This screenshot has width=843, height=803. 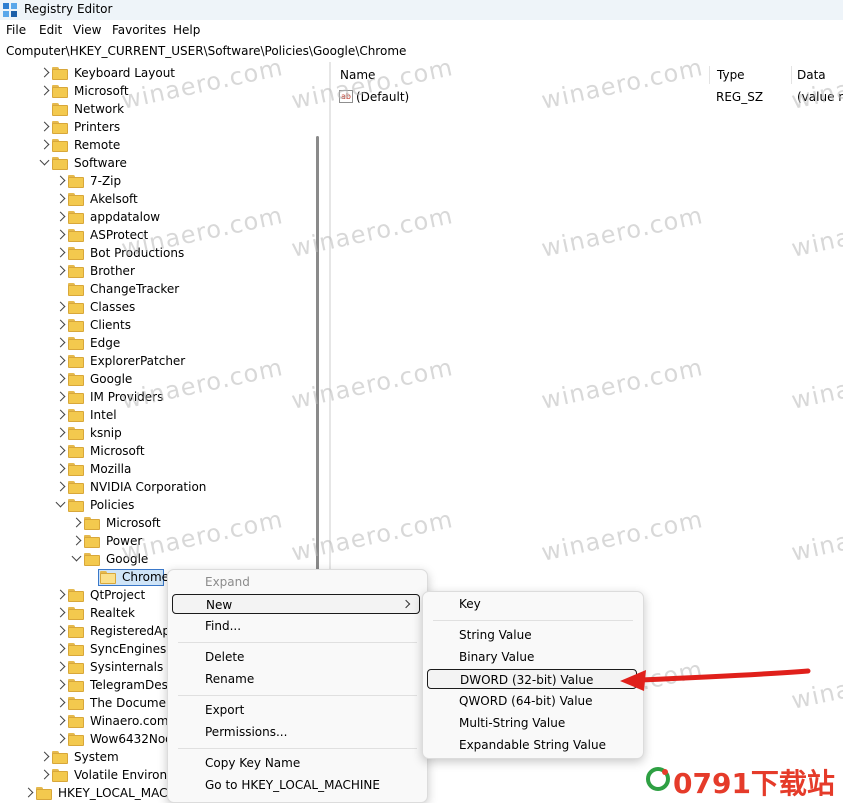 What do you see at coordinates (532, 635) in the screenshot?
I see `menu-item-string-value: String Value` at bounding box center [532, 635].